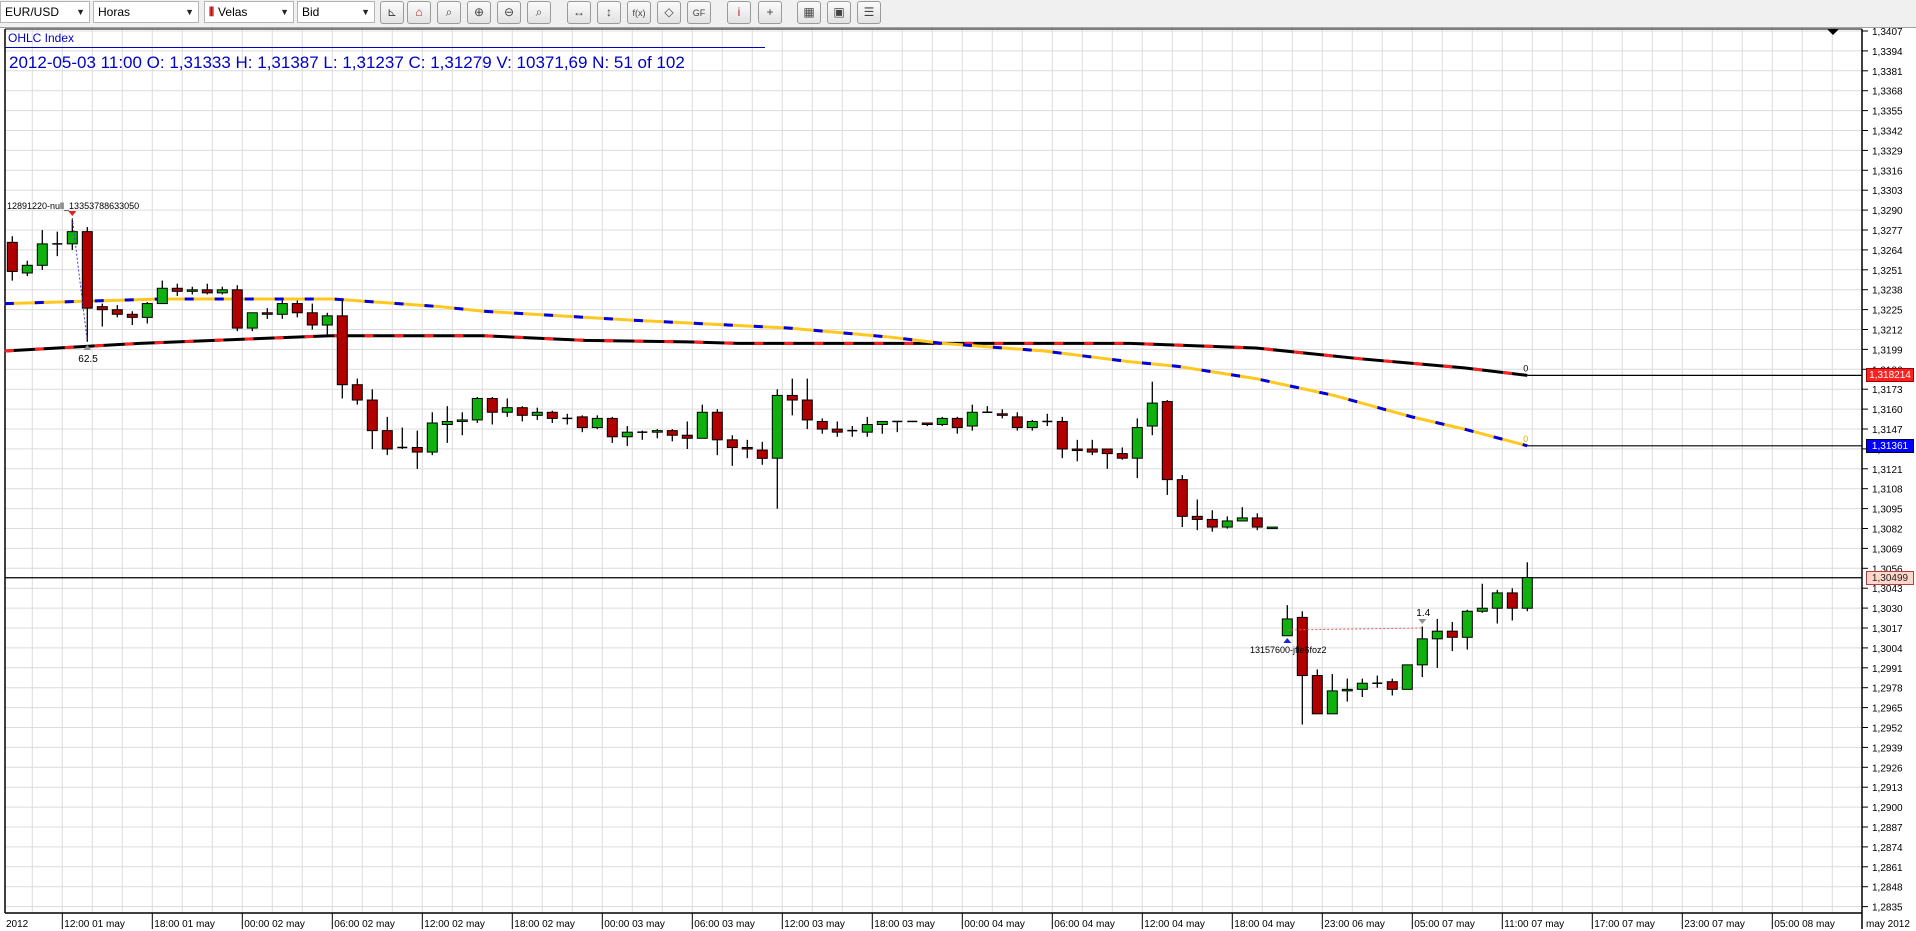 Image resolution: width=1916 pixels, height=931 pixels. I want to click on gf-button: GF, so click(699, 12).